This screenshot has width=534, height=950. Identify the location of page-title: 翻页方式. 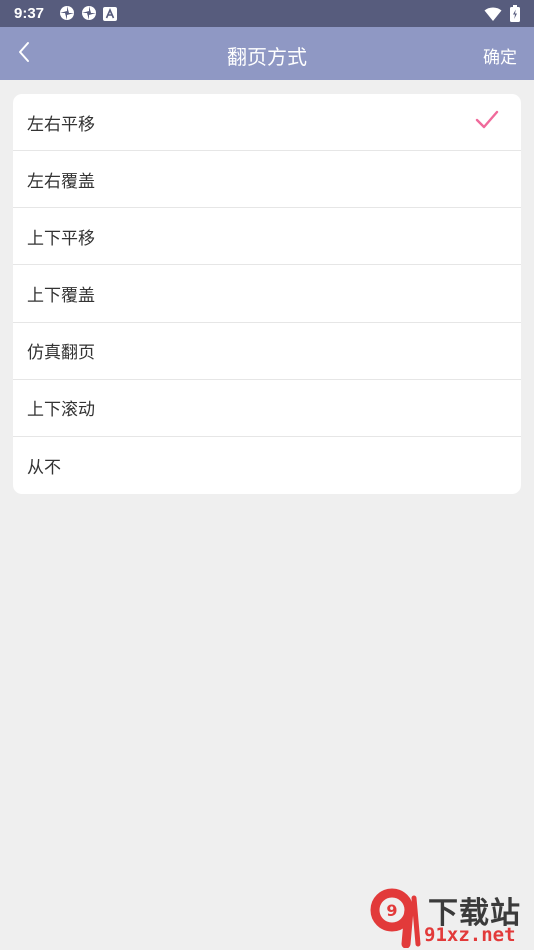
(267, 57).